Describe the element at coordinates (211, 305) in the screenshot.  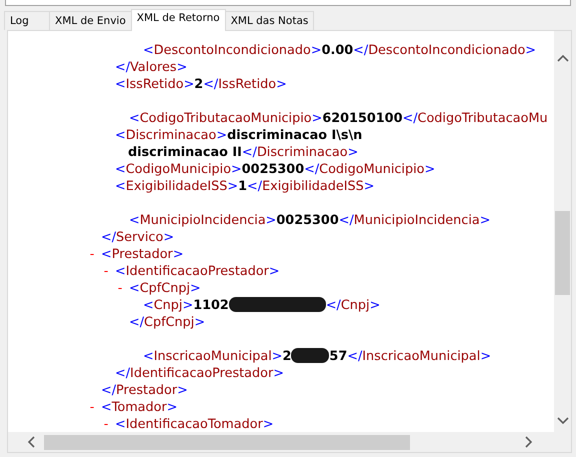
I see `element-value: 1102` at that location.